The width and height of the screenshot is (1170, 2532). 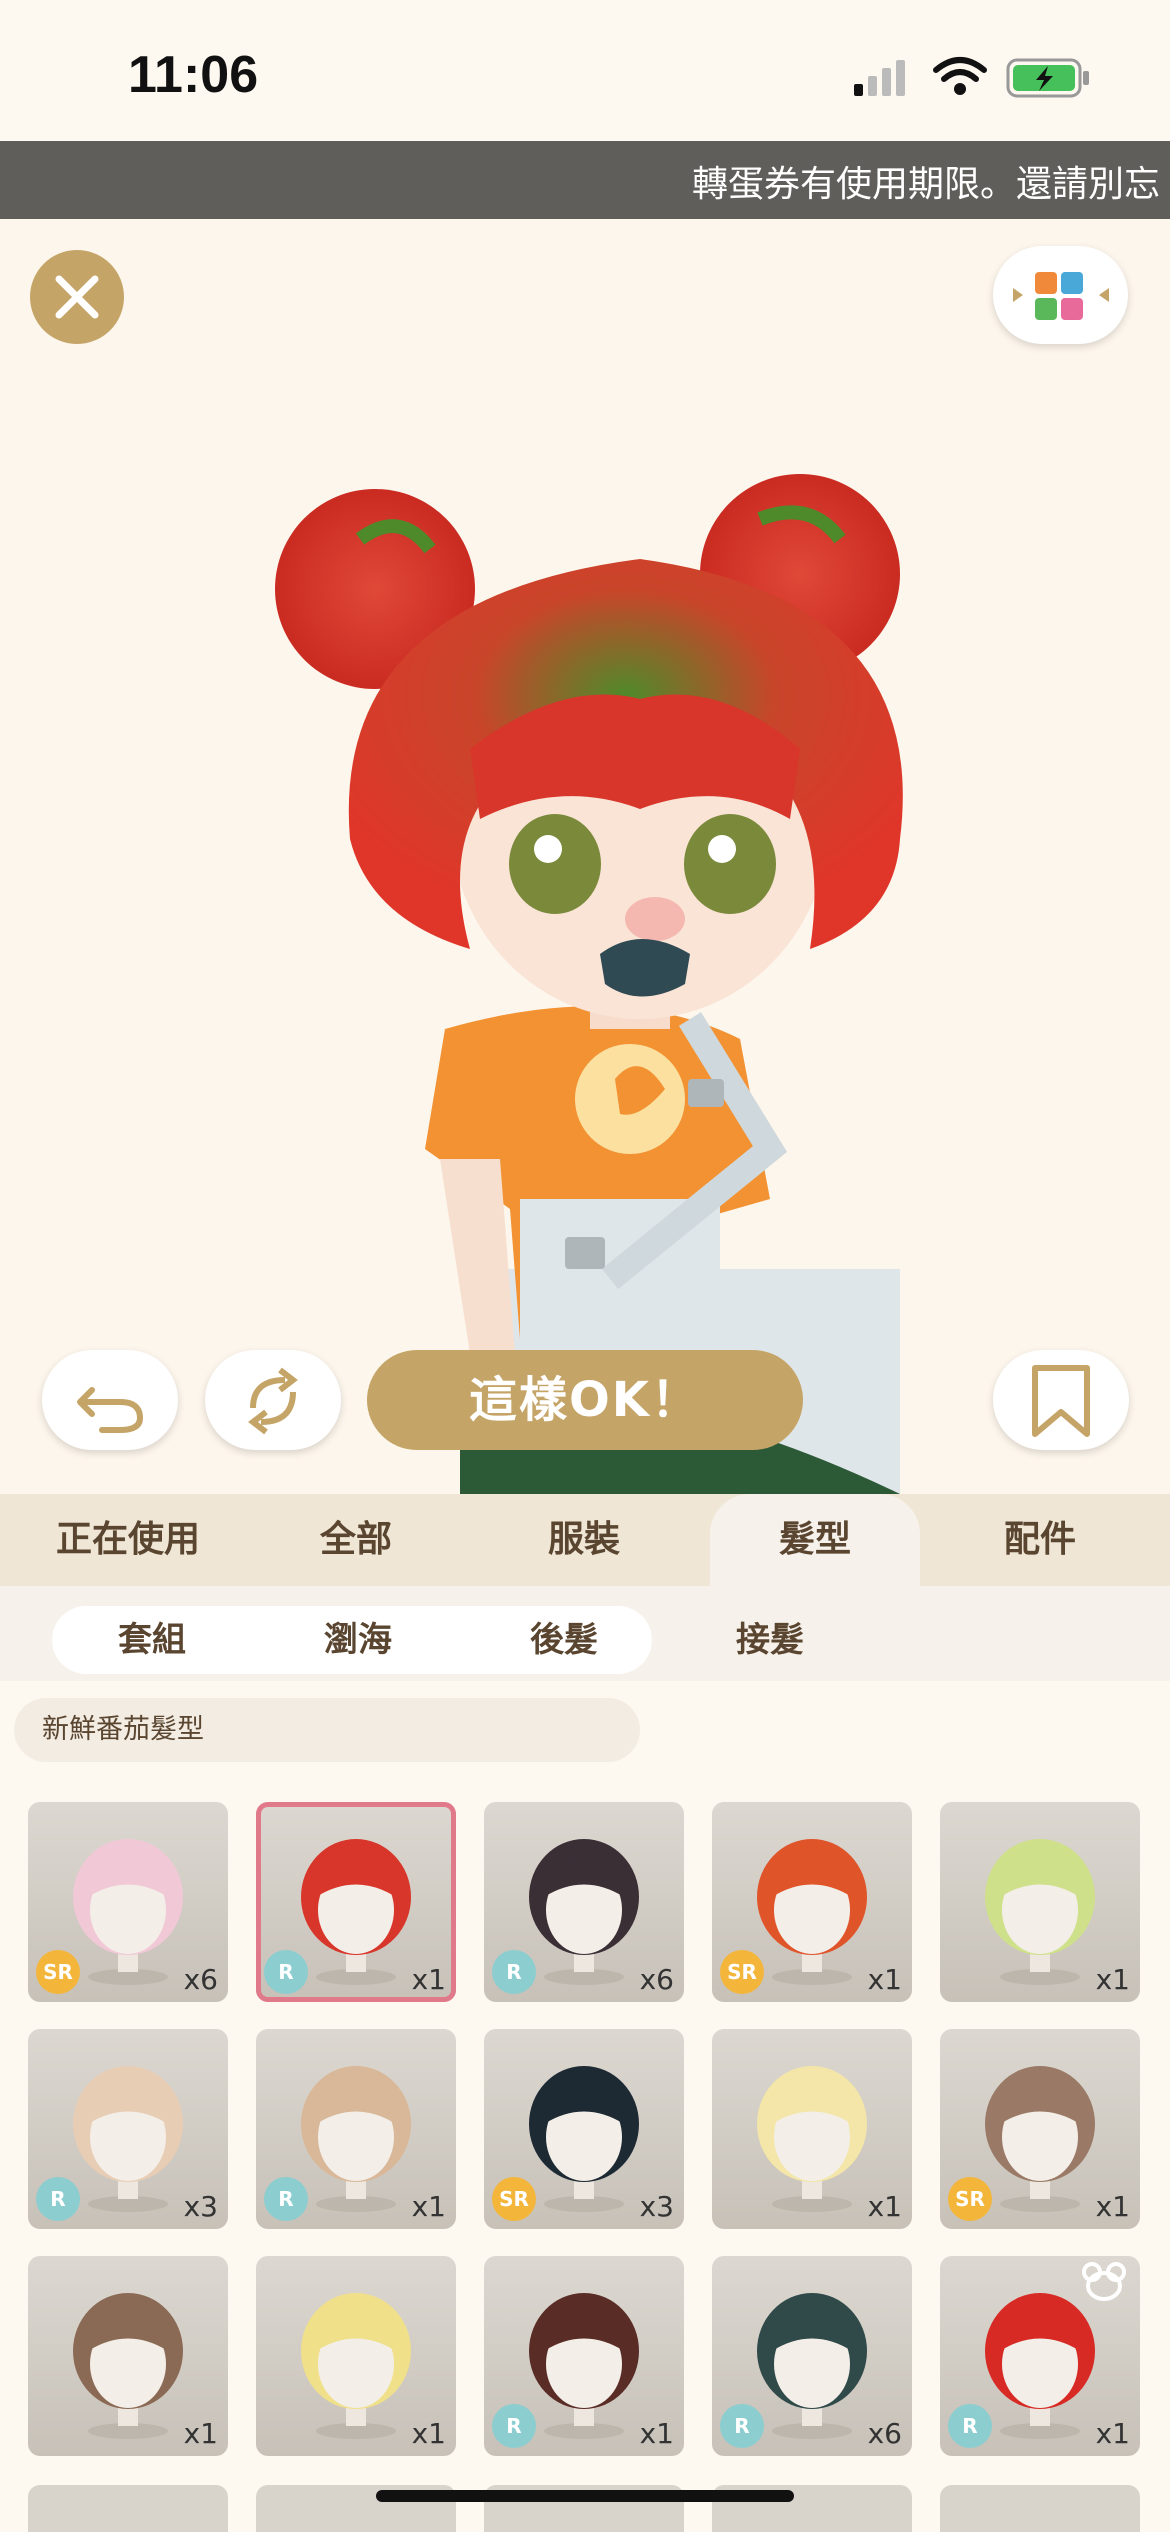 I want to click on tab-all: 全部, so click(x=356, y=1540).